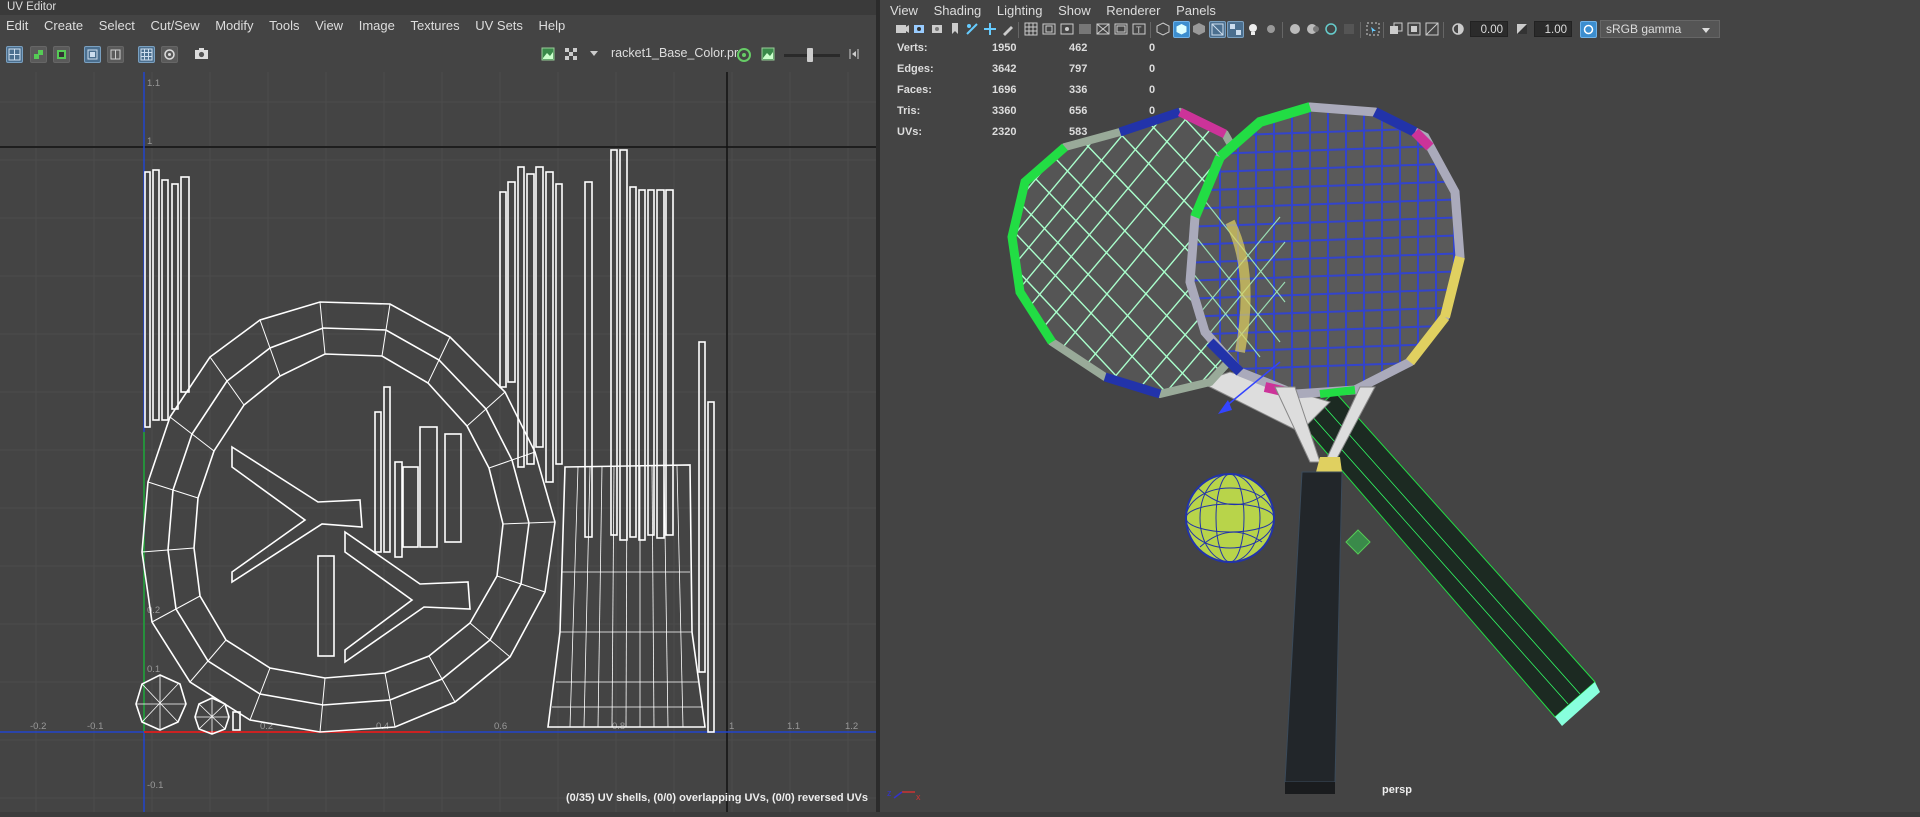 The width and height of the screenshot is (1920, 817). What do you see at coordinates (972, 29) in the screenshot?
I see `image-plane-icon` at bounding box center [972, 29].